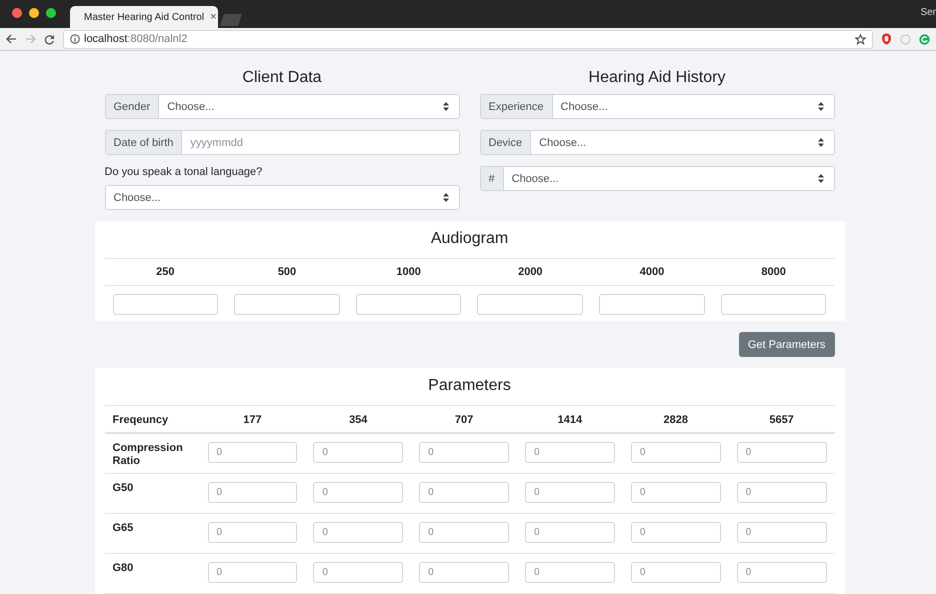 The image size is (936, 594). Describe the element at coordinates (464, 420) in the screenshot. I see `column-header: 707` at that location.